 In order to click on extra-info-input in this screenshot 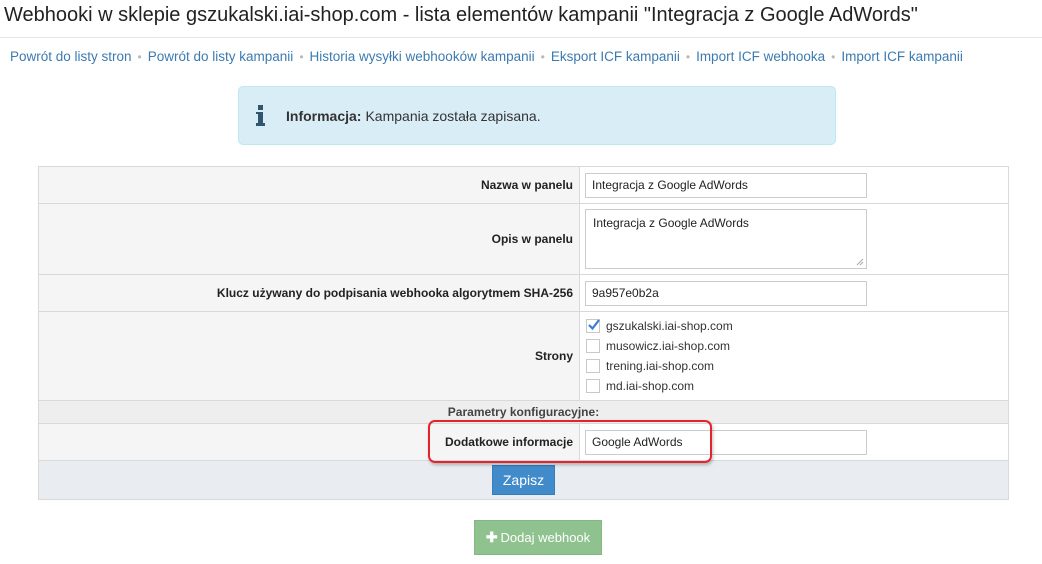, I will do `click(726, 442)`.